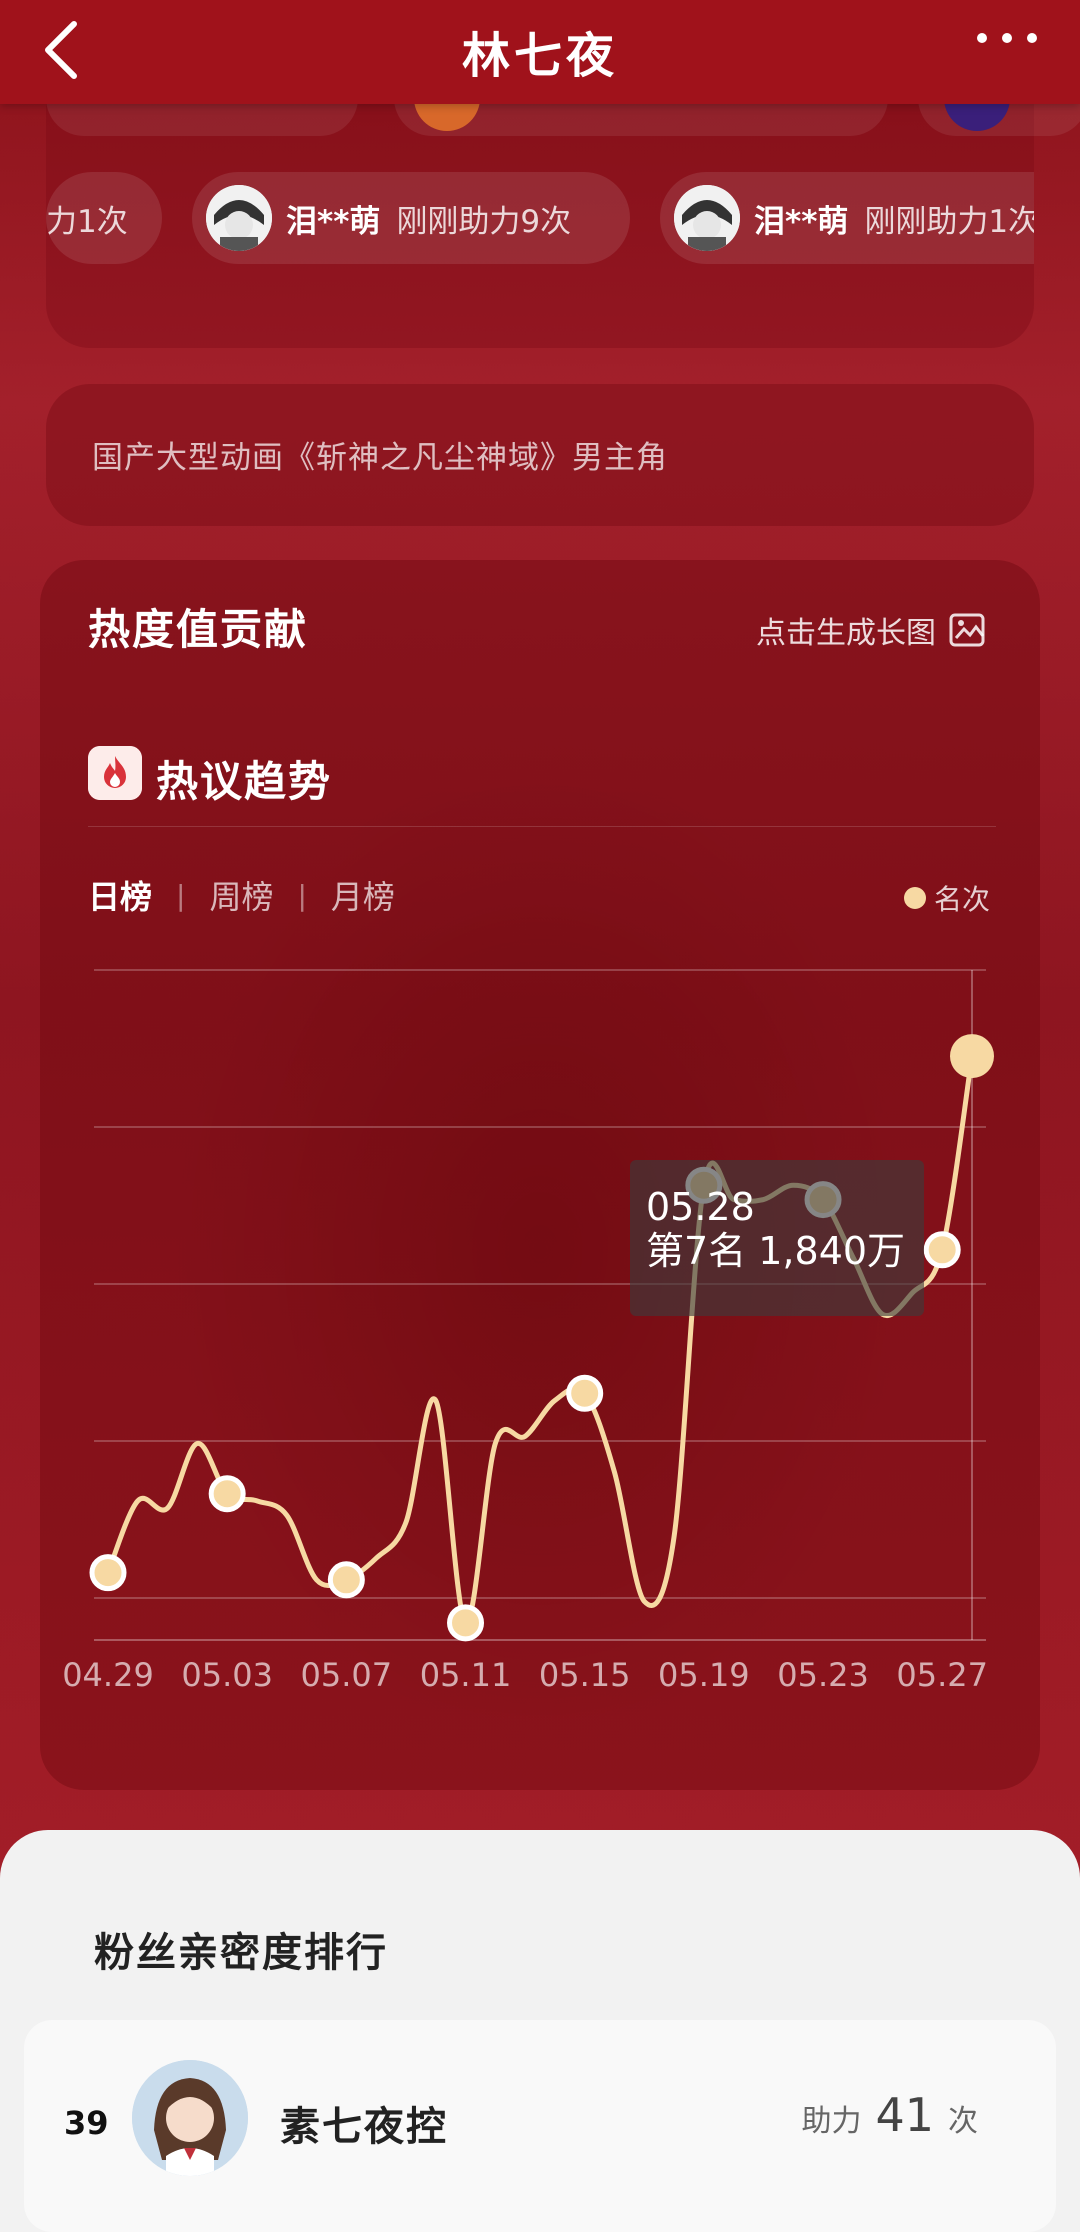  I want to click on tab-daily: 日榜, so click(120, 895).